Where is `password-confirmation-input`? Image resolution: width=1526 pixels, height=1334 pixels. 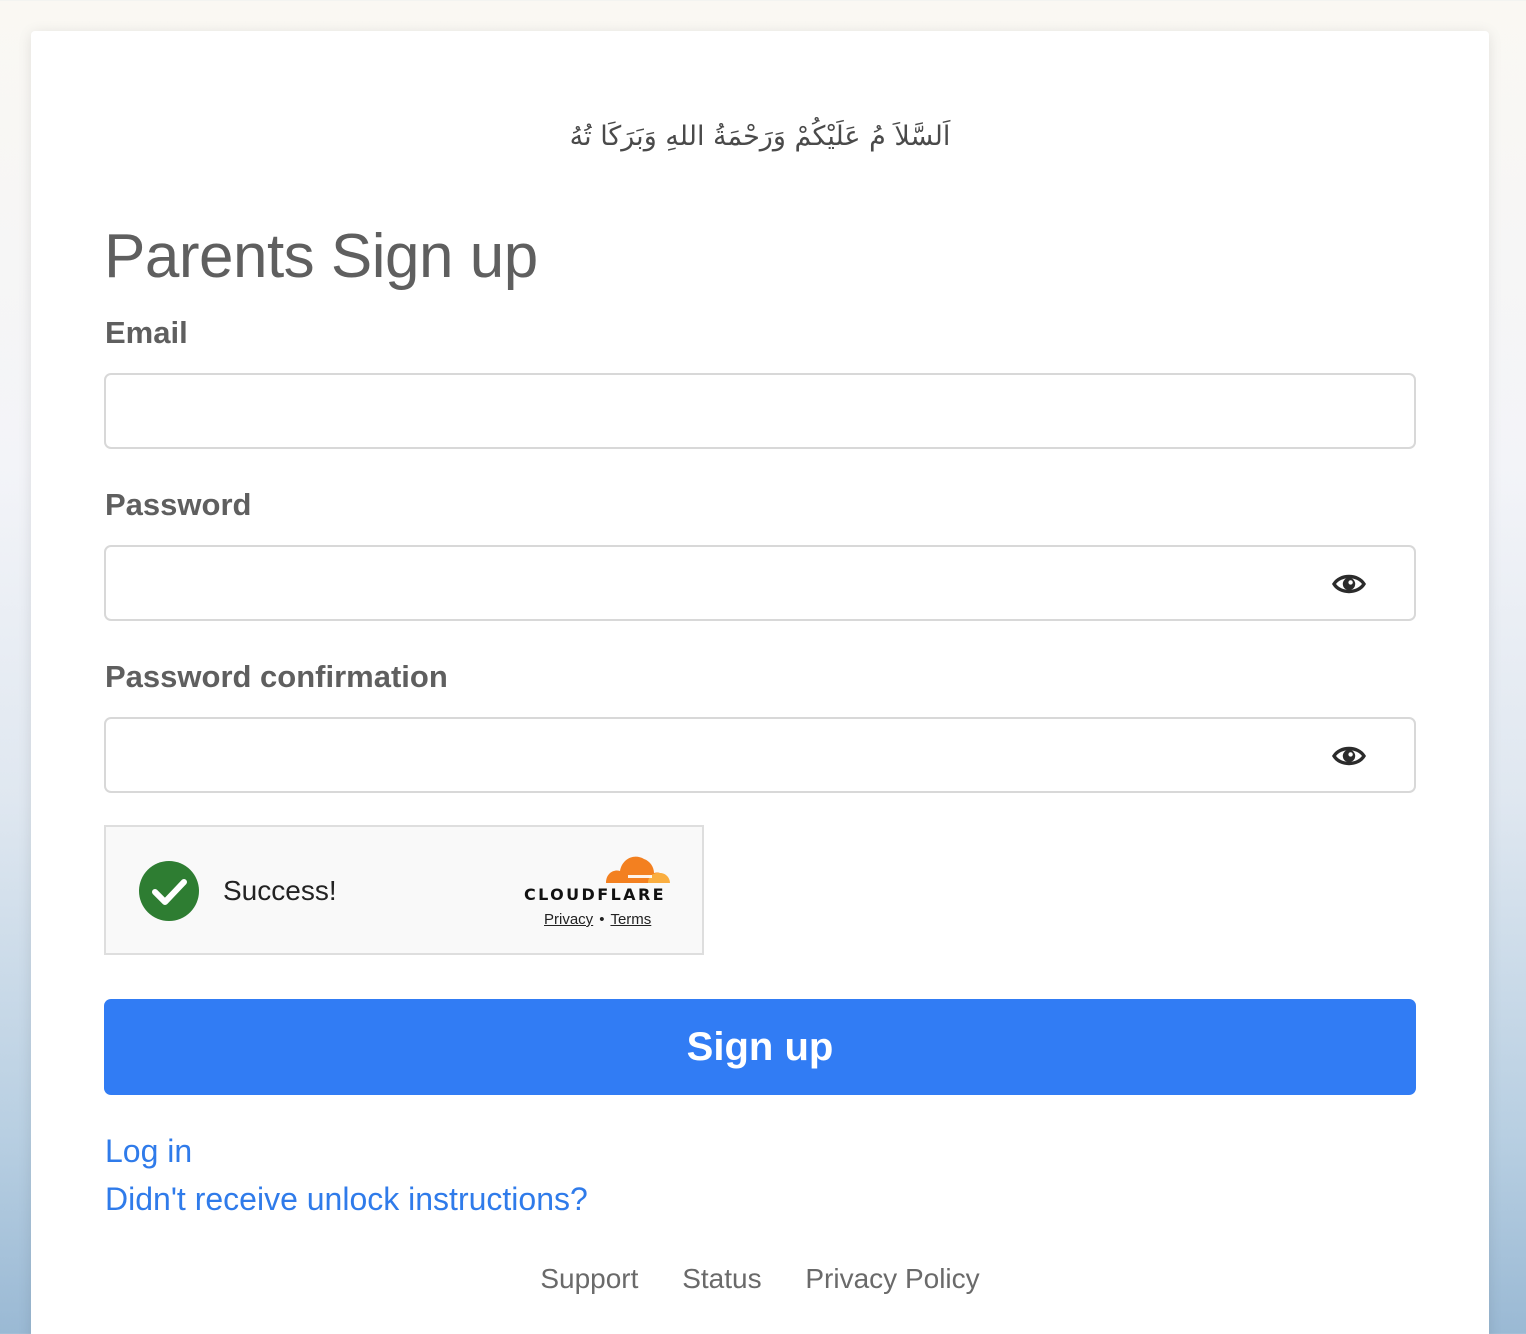
password-confirmation-input is located at coordinates (760, 755).